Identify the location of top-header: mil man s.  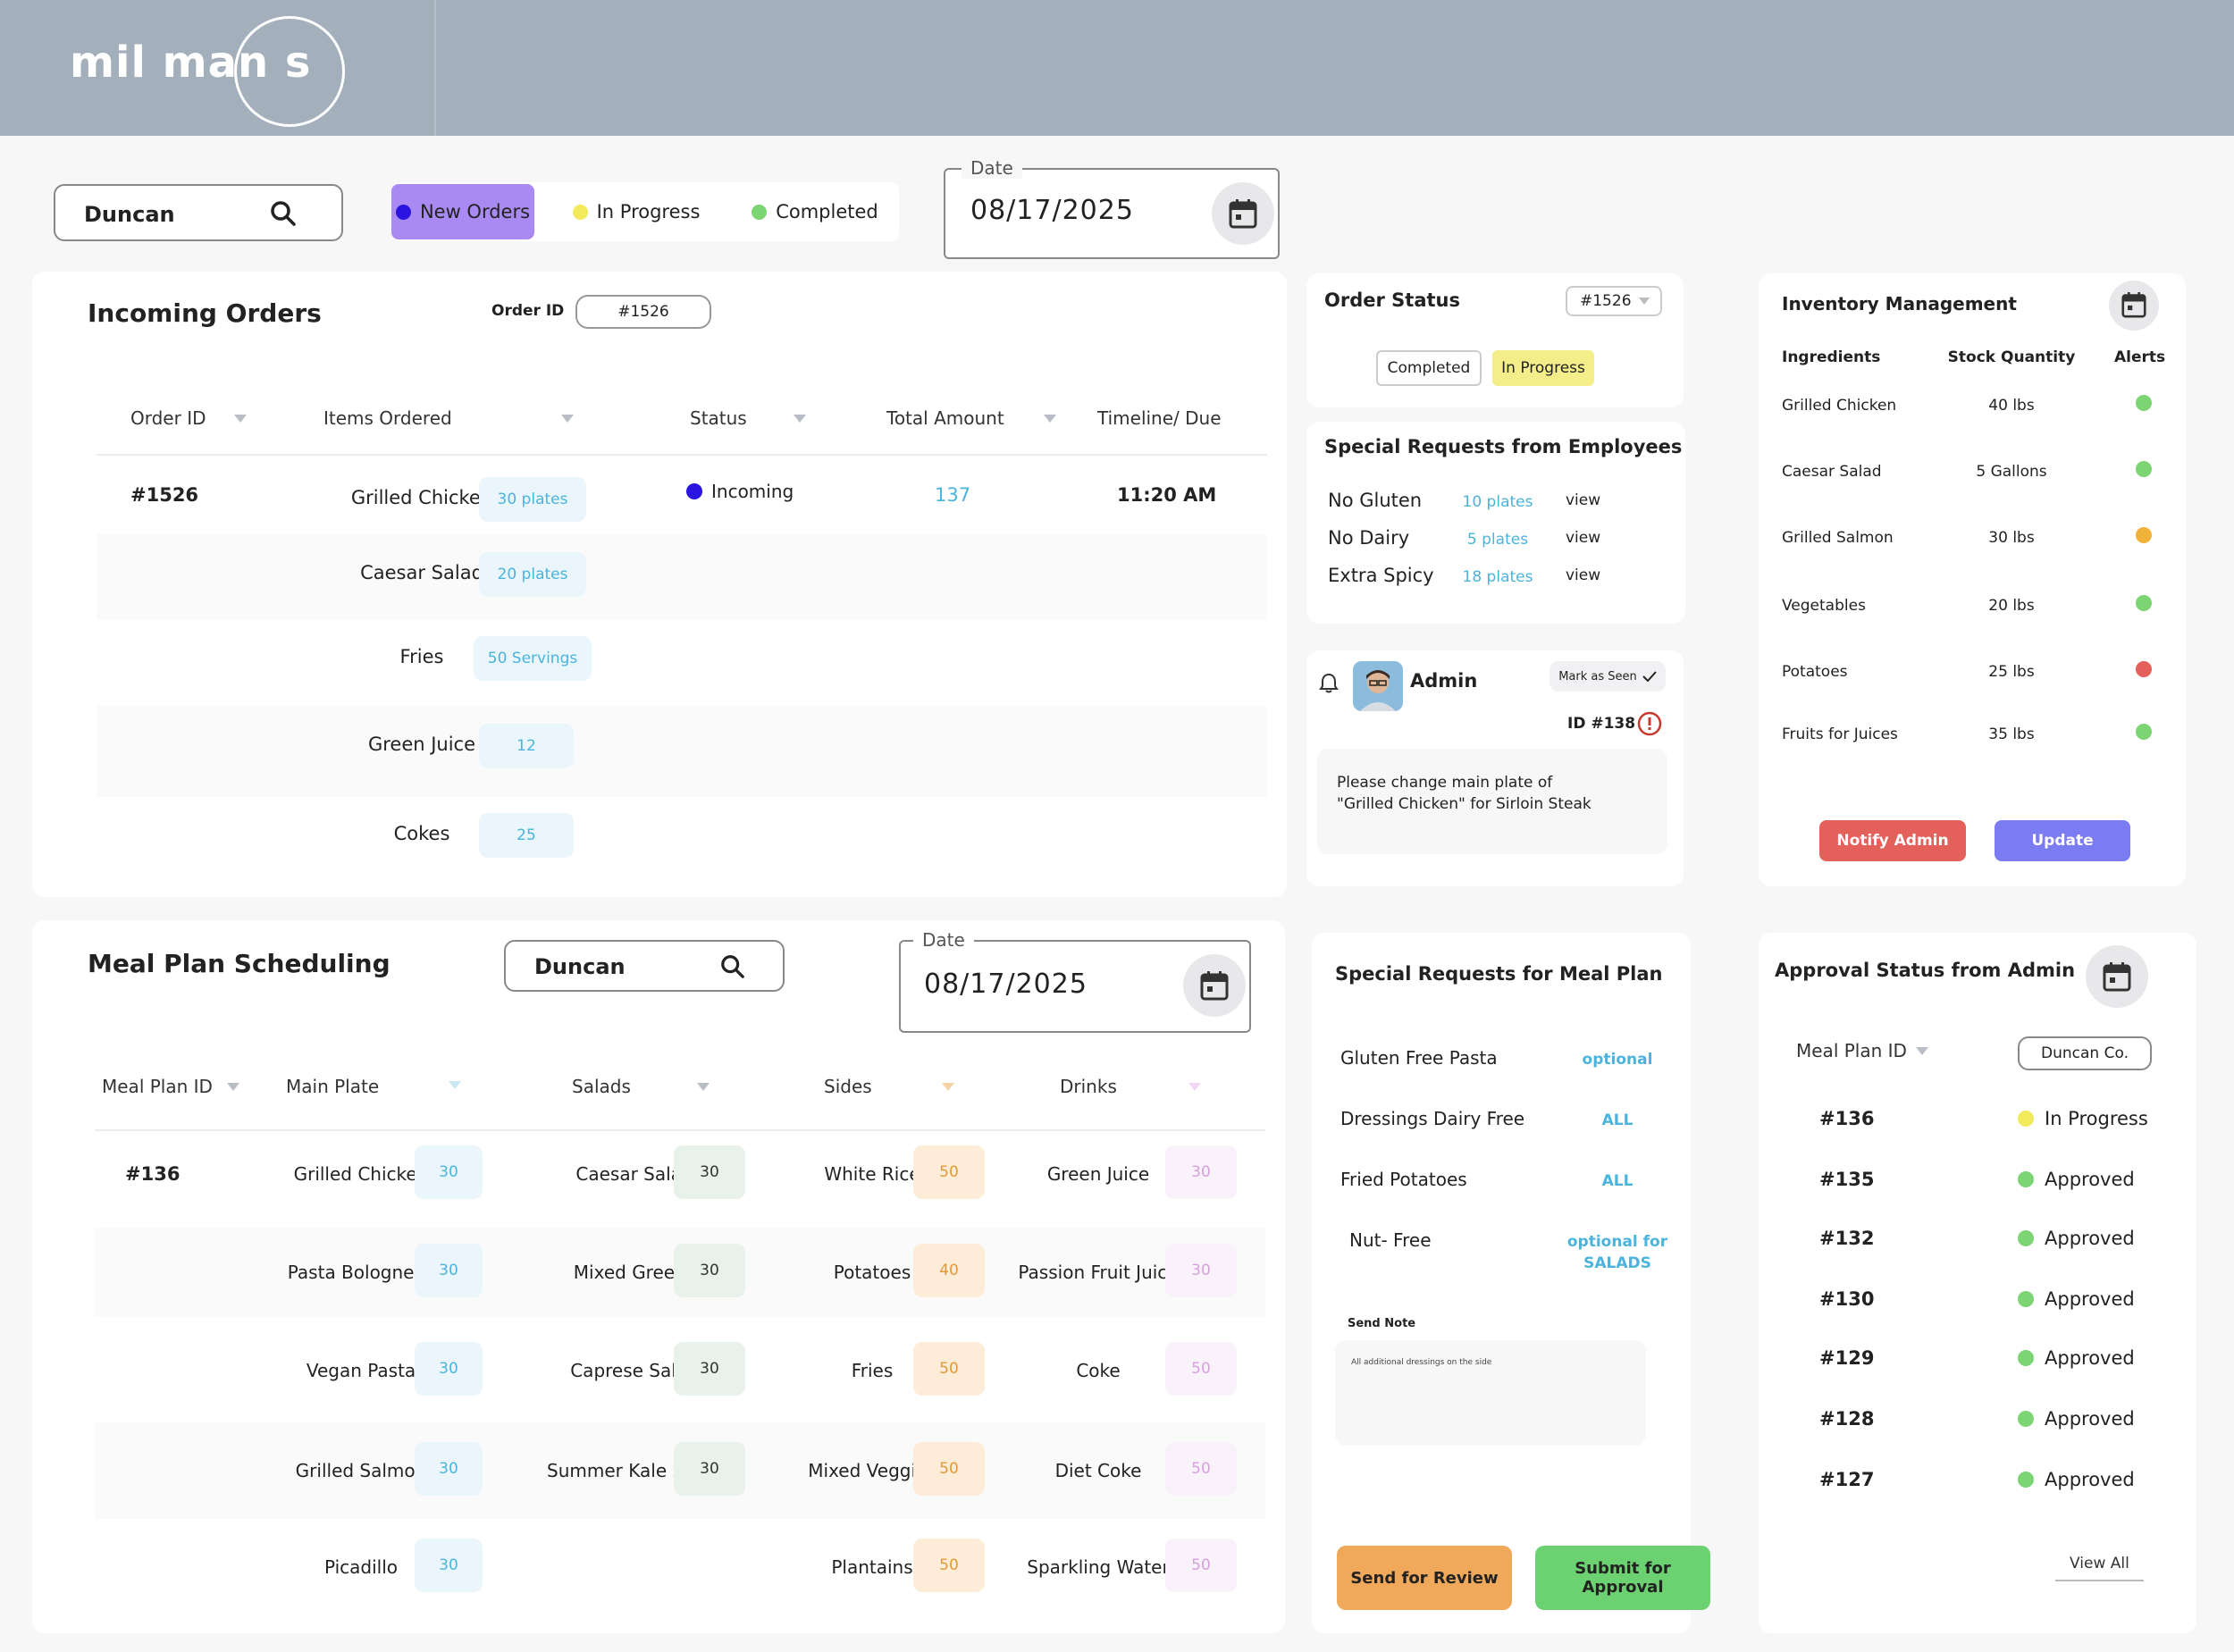
(1117, 68).